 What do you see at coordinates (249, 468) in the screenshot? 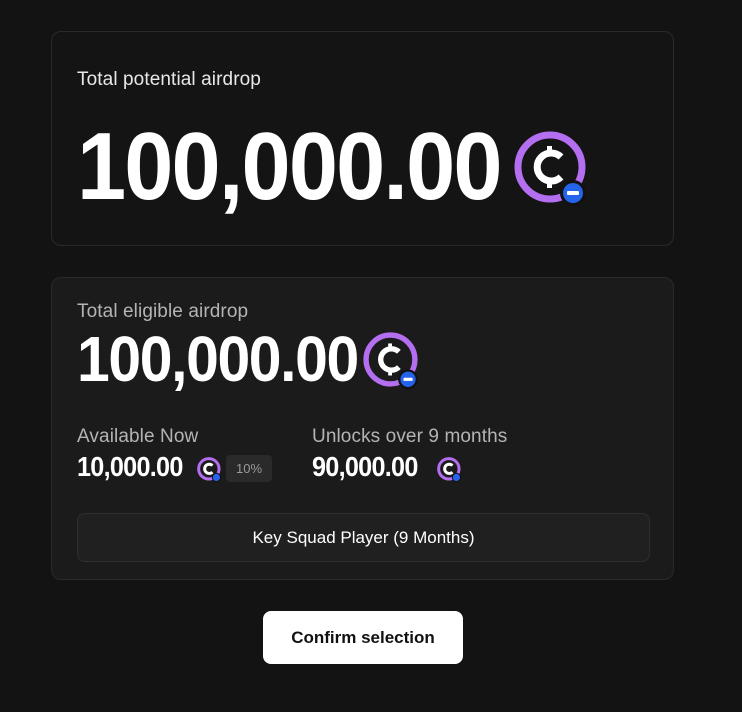
I see `percent-badge: 10%` at bounding box center [249, 468].